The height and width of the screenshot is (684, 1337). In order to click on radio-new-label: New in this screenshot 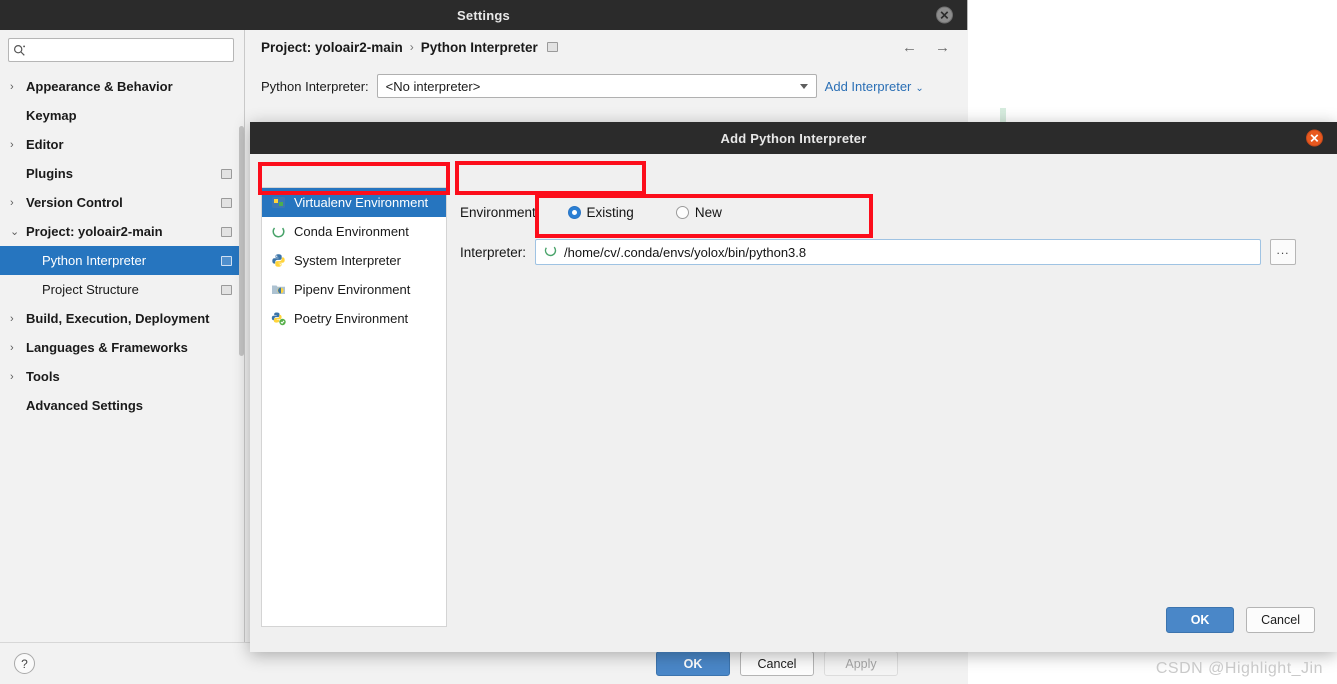, I will do `click(708, 212)`.